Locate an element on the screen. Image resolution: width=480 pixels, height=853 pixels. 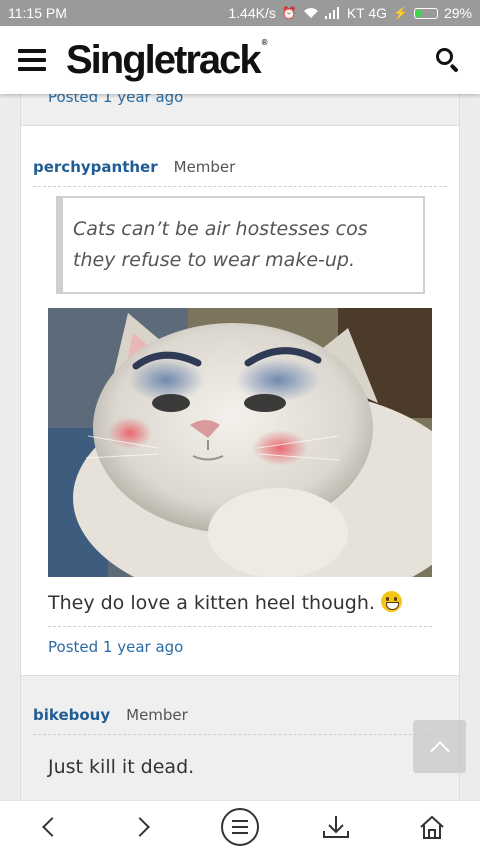
search-icon is located at coordinates (448, 60).